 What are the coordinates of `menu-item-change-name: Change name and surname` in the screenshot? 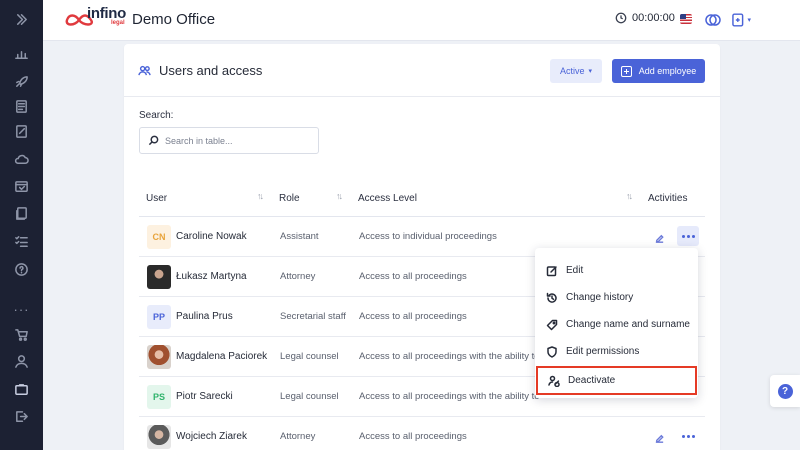 It's located at (616, 324).